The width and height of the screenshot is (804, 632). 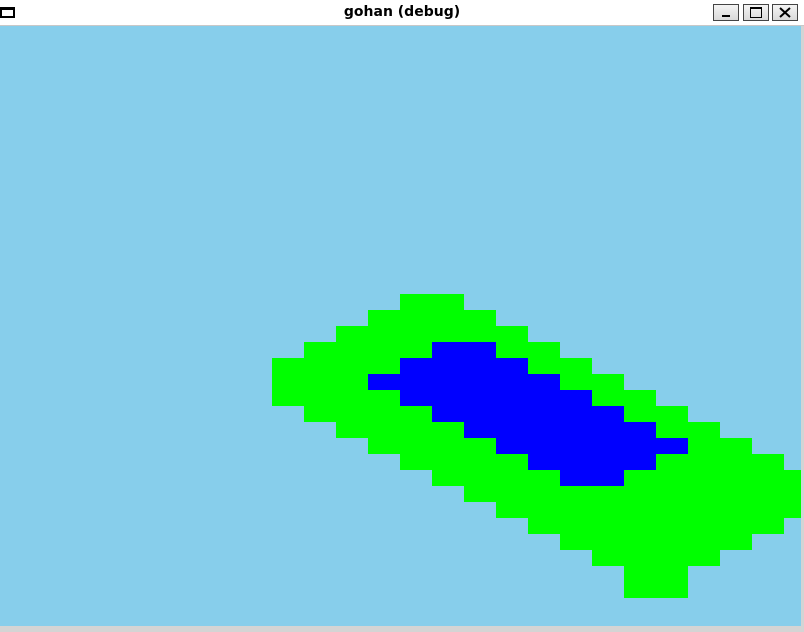 What do you see at coordinates (726, 12) in the screenshot?
I see `minimize-button` at bounding box center [726, 12].